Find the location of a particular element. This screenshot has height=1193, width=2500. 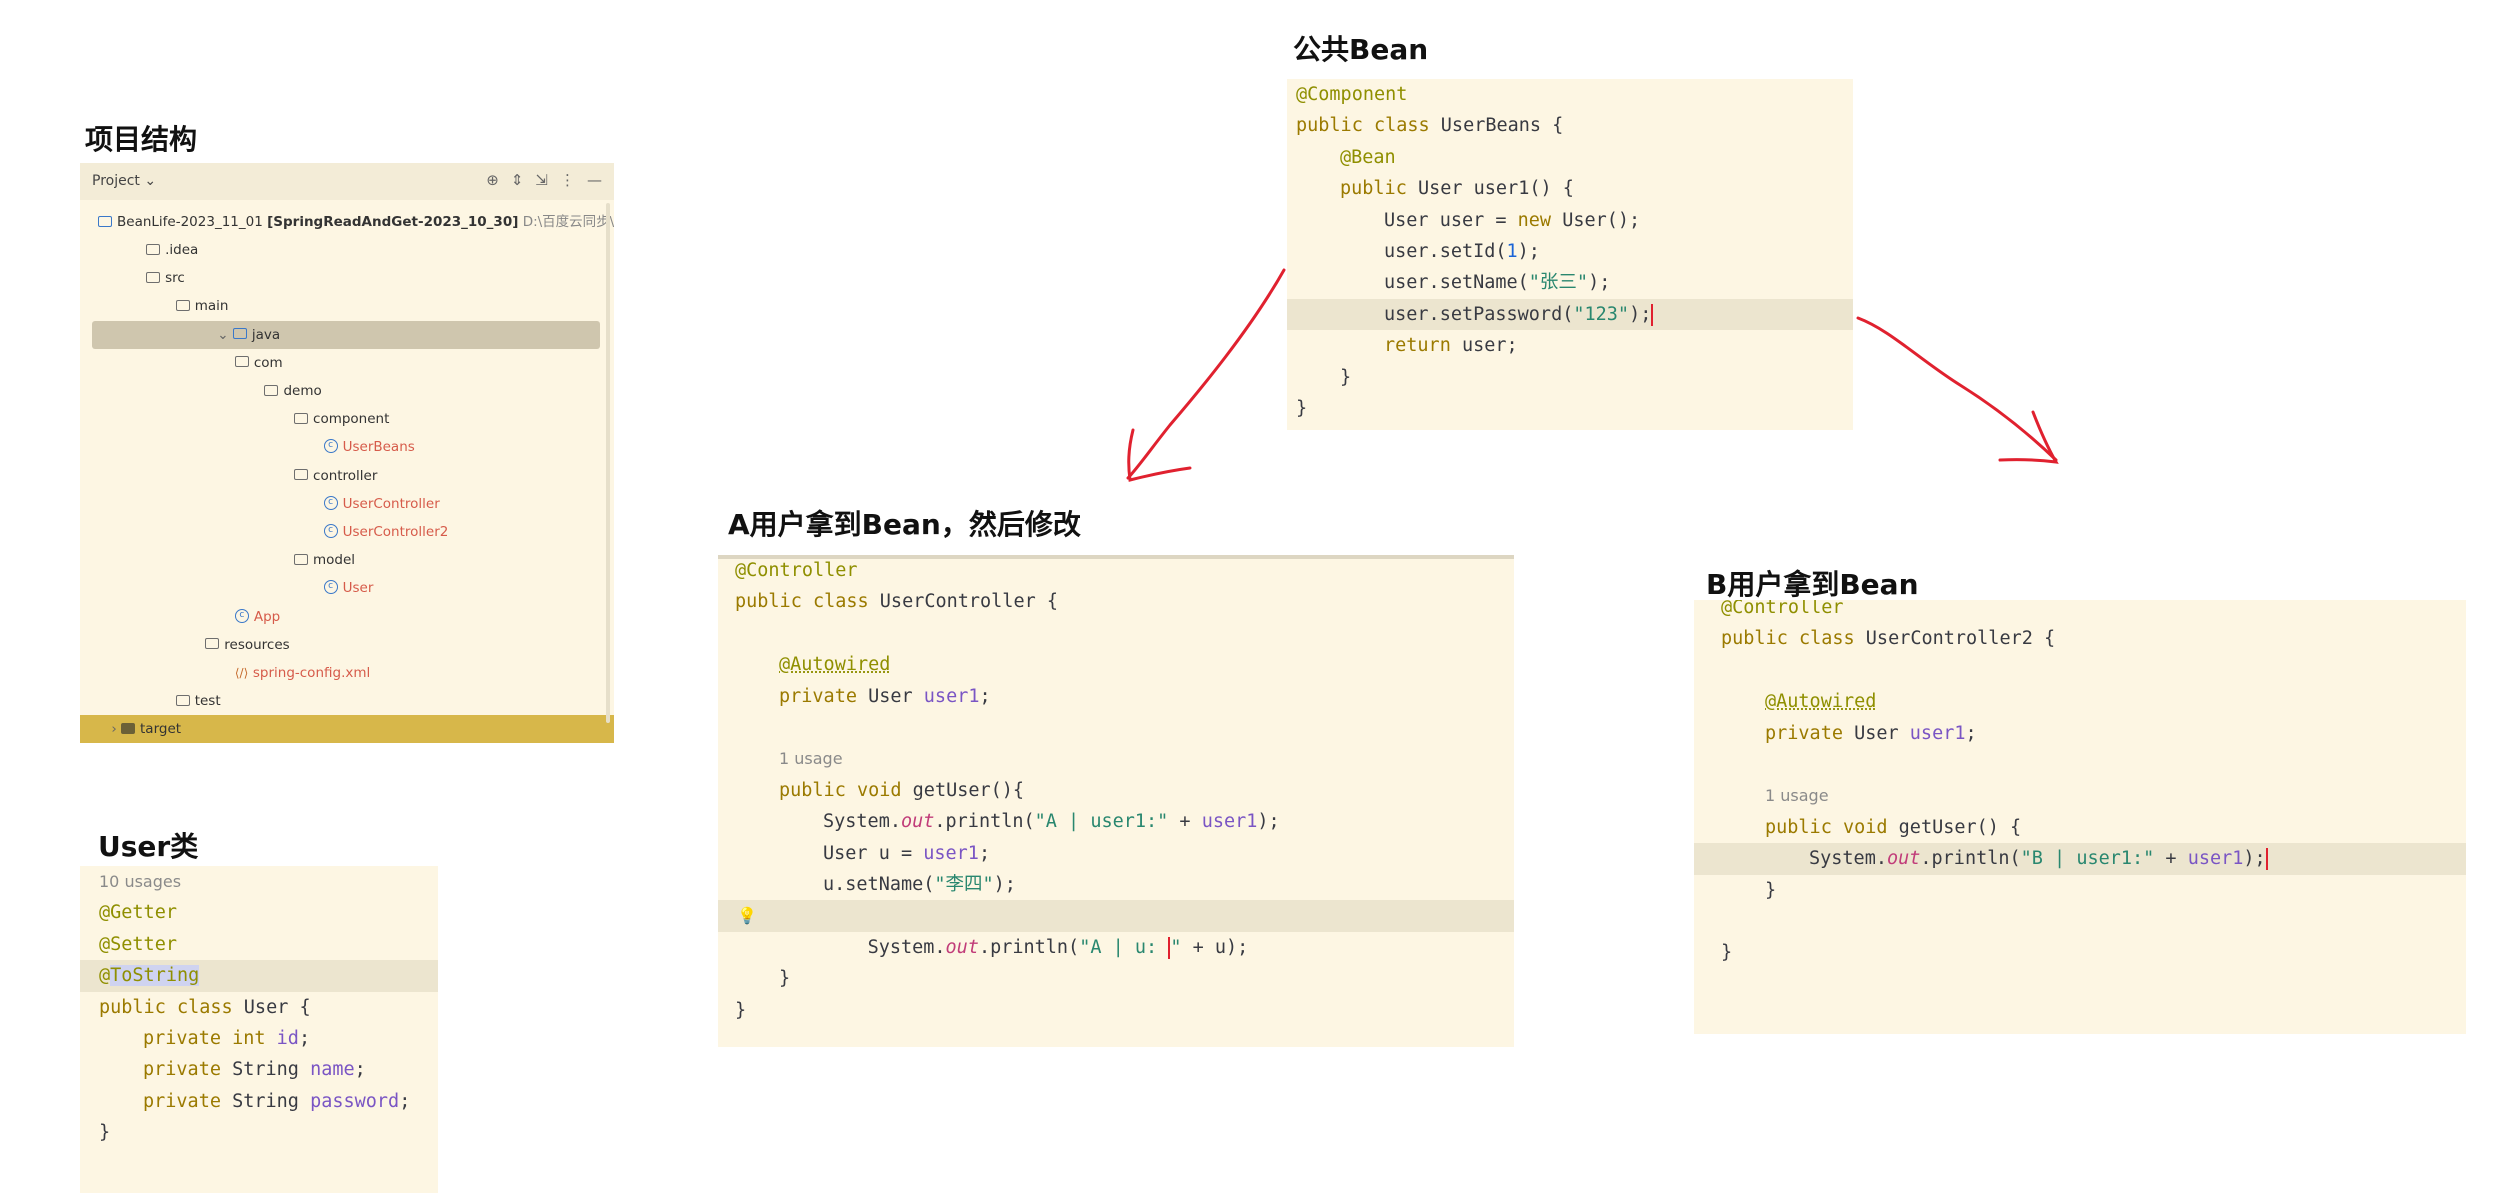

tree-item: demo is located at coordinates (347, 391).